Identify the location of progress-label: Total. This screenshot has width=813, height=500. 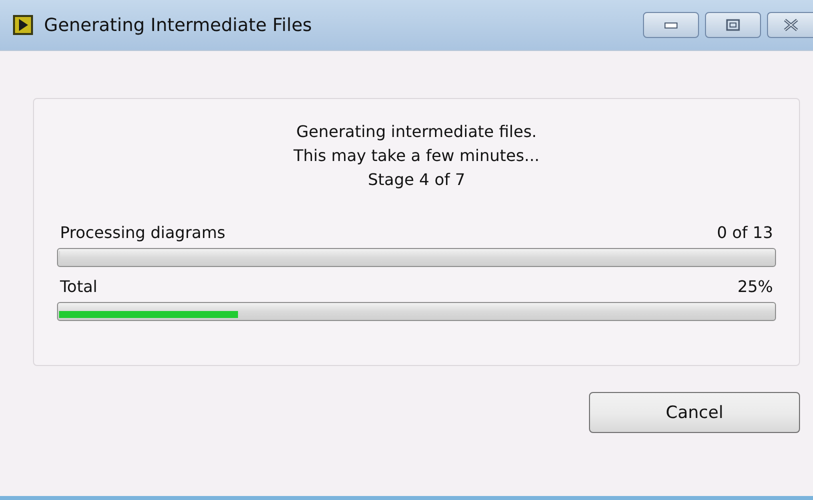
(79, 286).